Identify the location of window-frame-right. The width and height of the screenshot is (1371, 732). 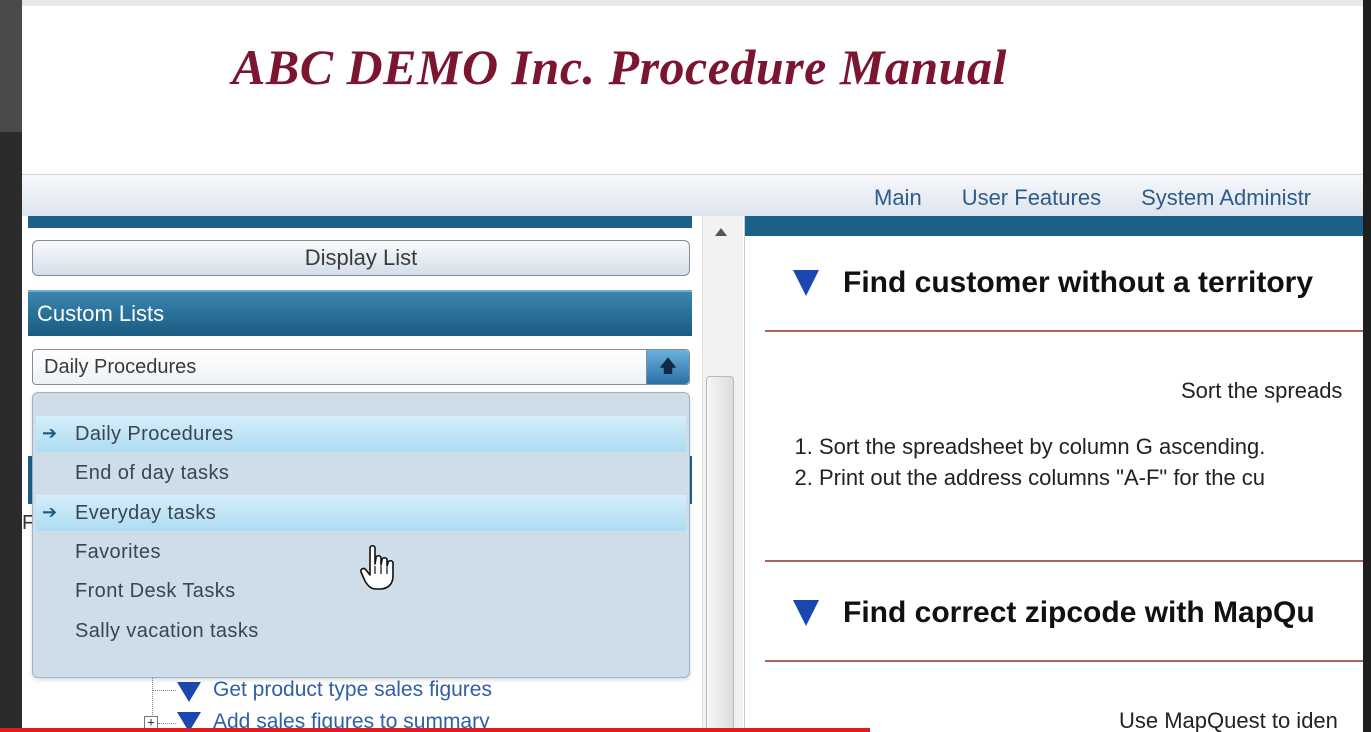
(1367, 366).